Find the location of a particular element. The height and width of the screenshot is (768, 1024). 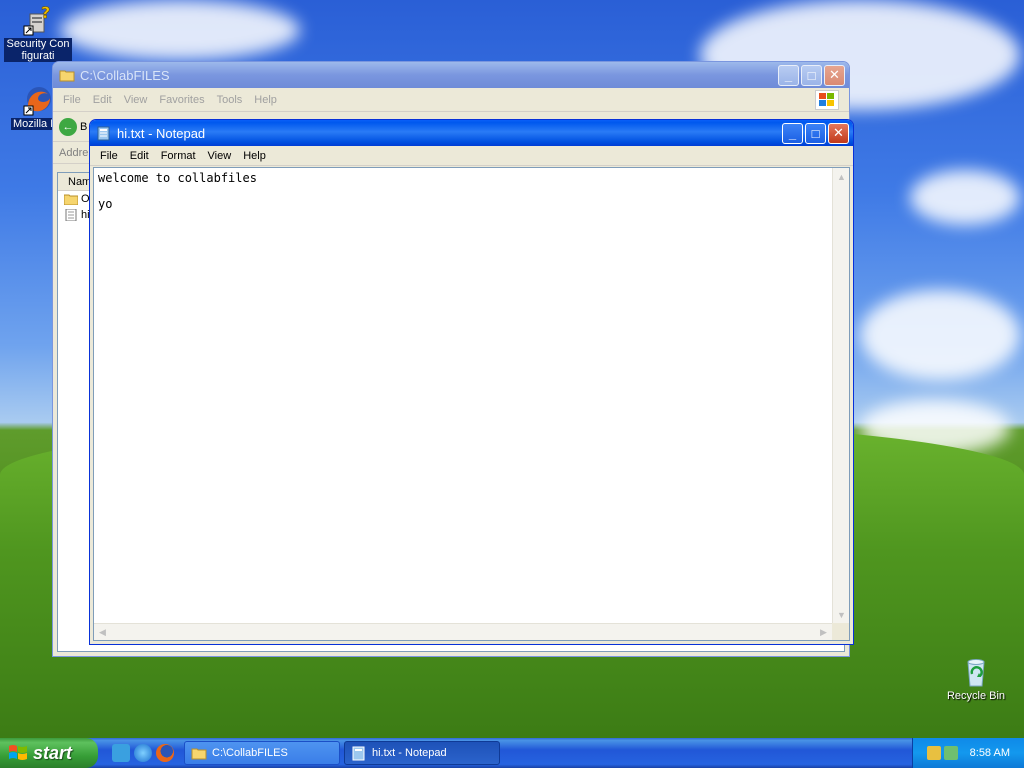

menu-favorites: Favorites is located at coordinates (181, 100).